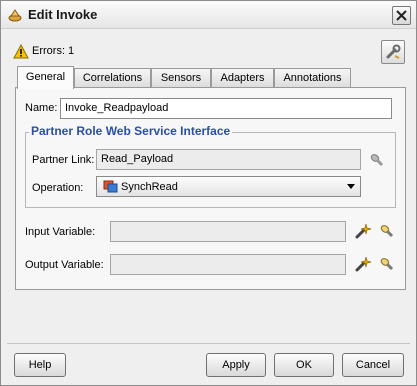 This screenshot has height=386, width=417. What do you see at coordinates (351, 186) in the screenshot?
I see `chevron-down-icon` at bounding box center [351, 186].